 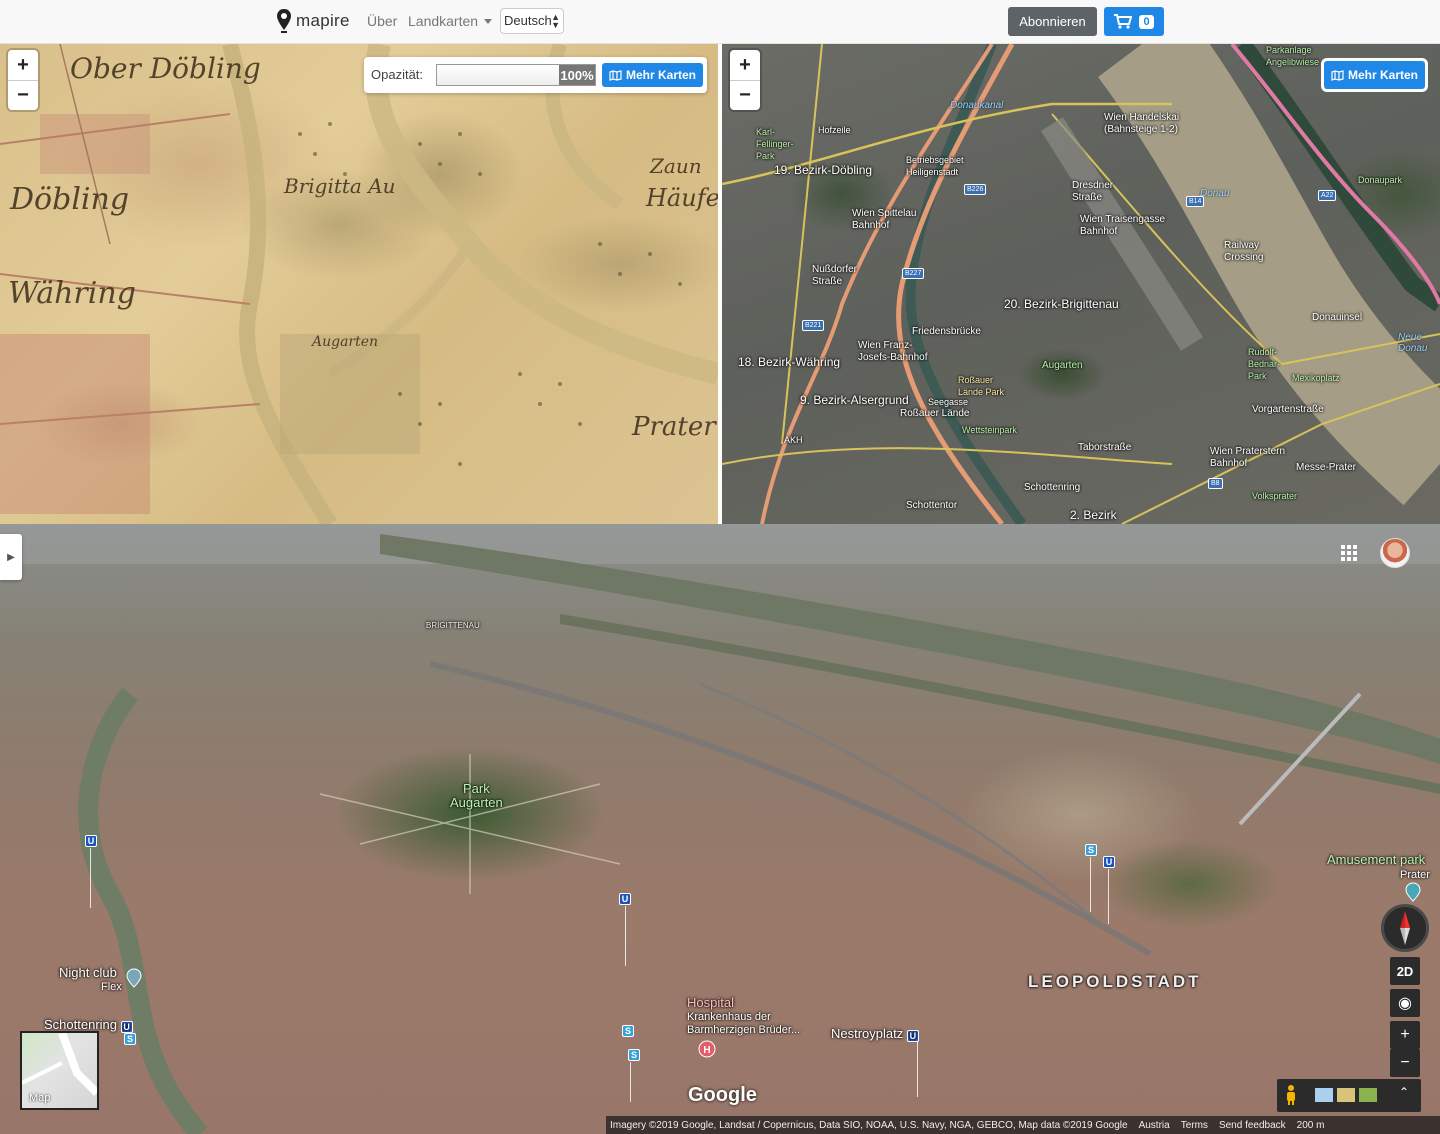 I want to click on opacity-label: Opazität:, so click(x=397, y=74).